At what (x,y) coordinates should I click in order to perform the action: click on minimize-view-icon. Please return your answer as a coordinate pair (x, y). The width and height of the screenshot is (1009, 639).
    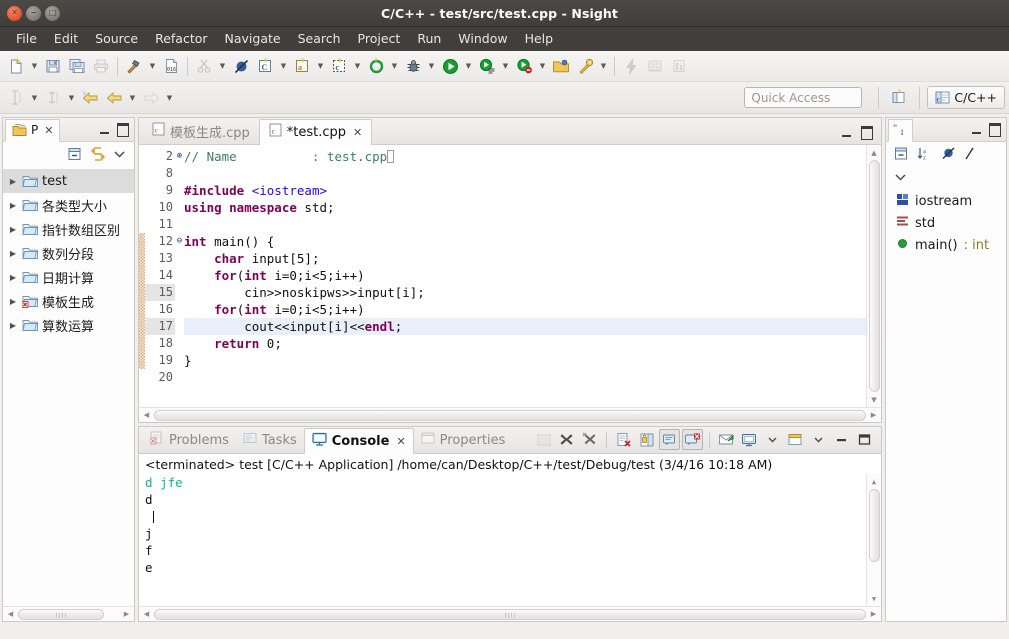
    Looking at the image, I should click on (104, 129).